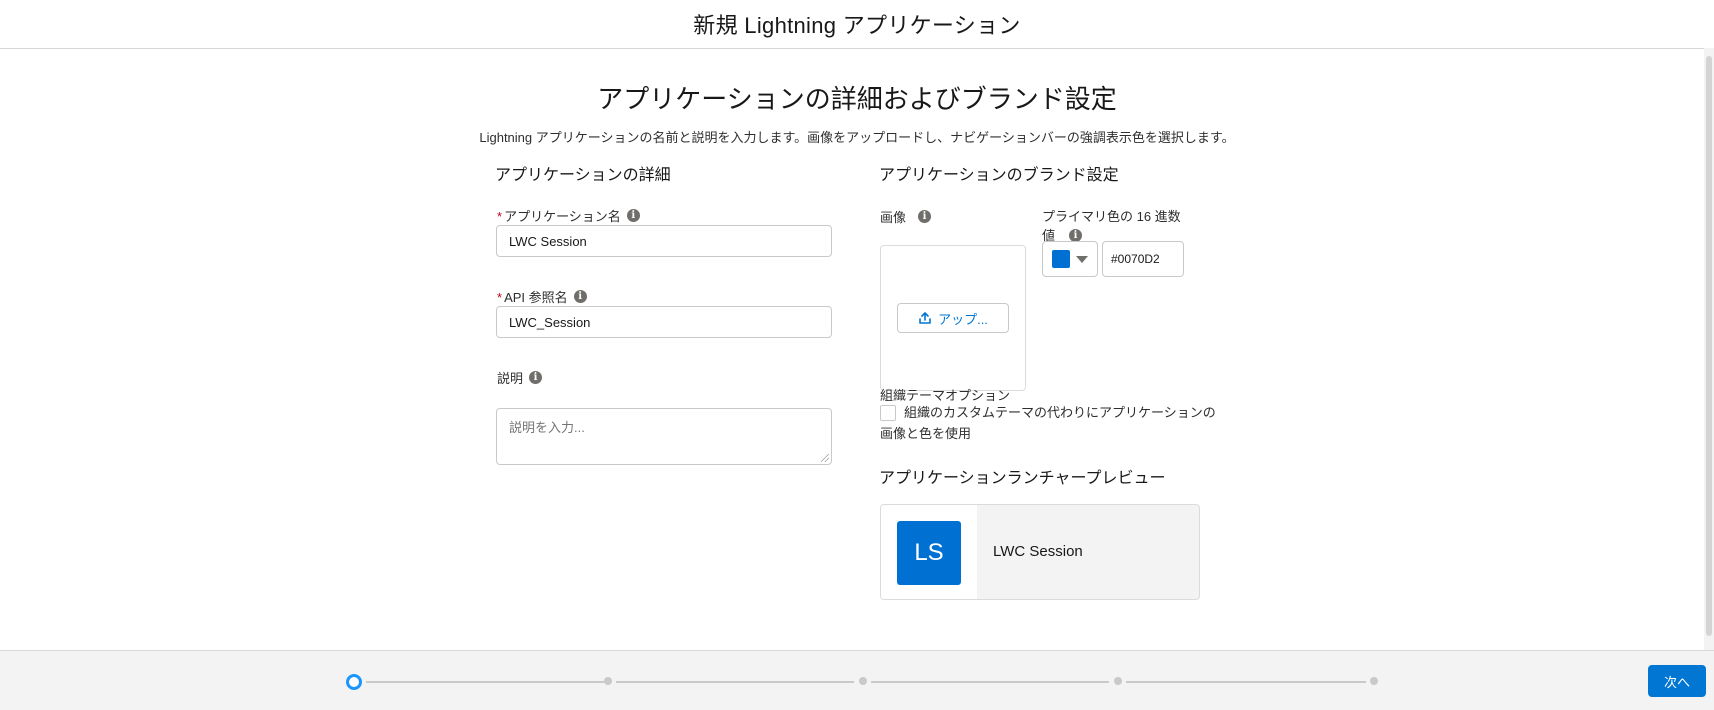 Image resolution: width=1714 pixels, height=710 pixels. I want to click on image-label: 画像 i, so click(906, 216).